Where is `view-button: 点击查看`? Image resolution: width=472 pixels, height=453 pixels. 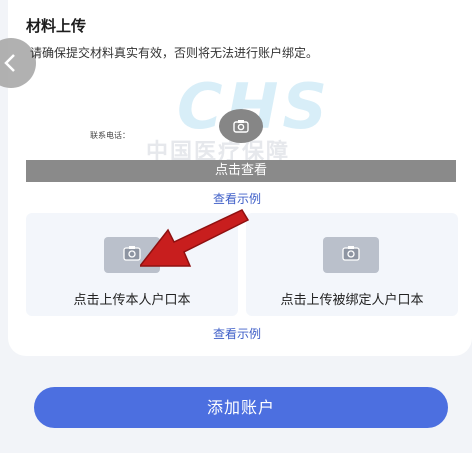
view-button: 点击查看 is located at coordinates (241, 171).